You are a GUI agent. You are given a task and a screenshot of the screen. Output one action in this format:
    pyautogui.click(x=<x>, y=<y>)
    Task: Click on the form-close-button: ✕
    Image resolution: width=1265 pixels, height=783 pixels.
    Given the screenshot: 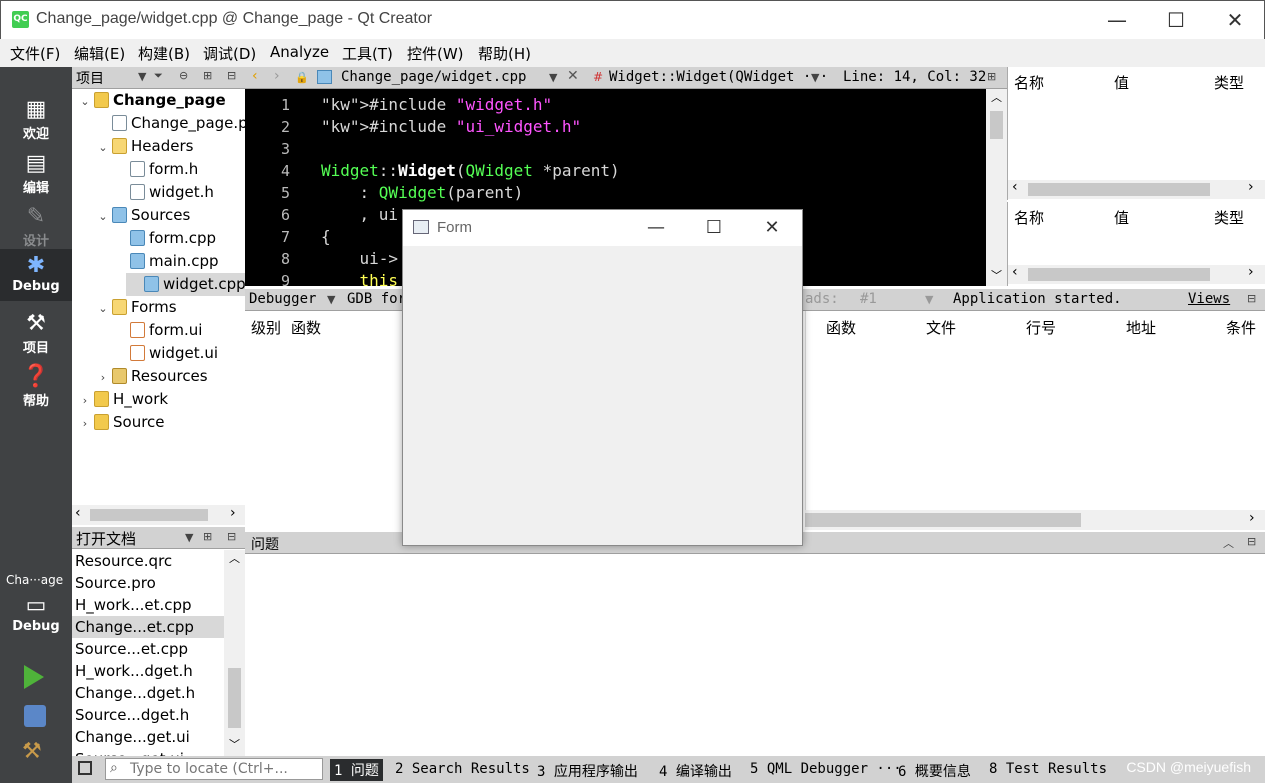 What is the action you would take?
    pyautogui.click(x=772, y=228)
    